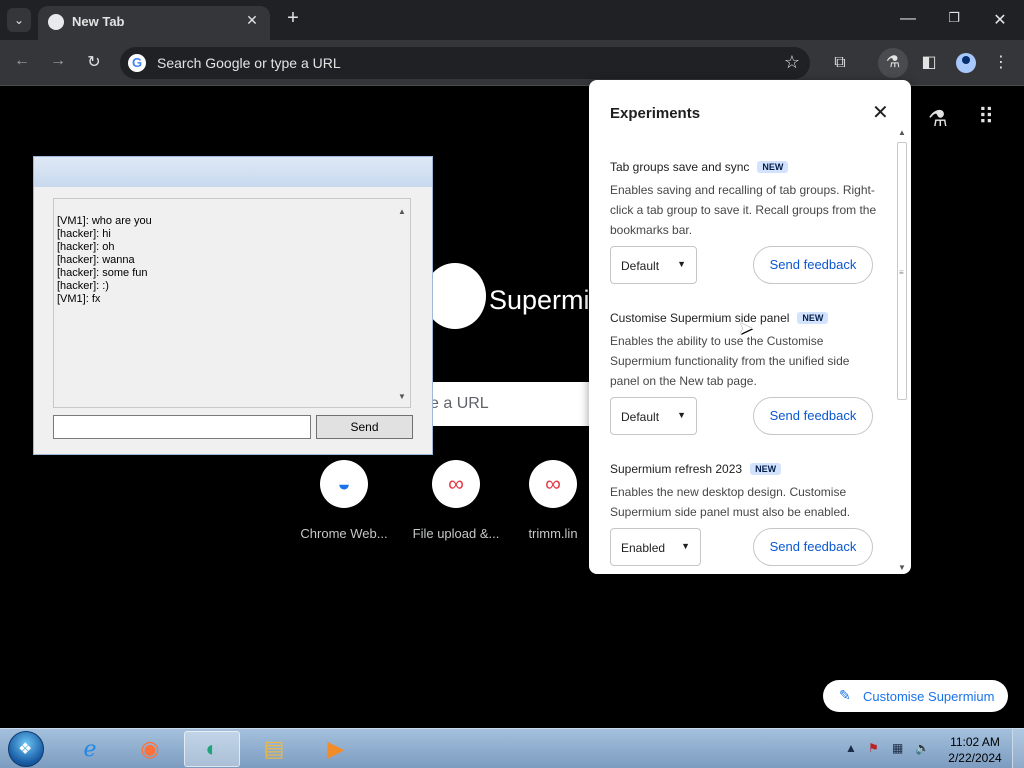  Describe the element at coordinates (845, 695) in the screenshot. I see `pencil-icon: ✎` at that location.